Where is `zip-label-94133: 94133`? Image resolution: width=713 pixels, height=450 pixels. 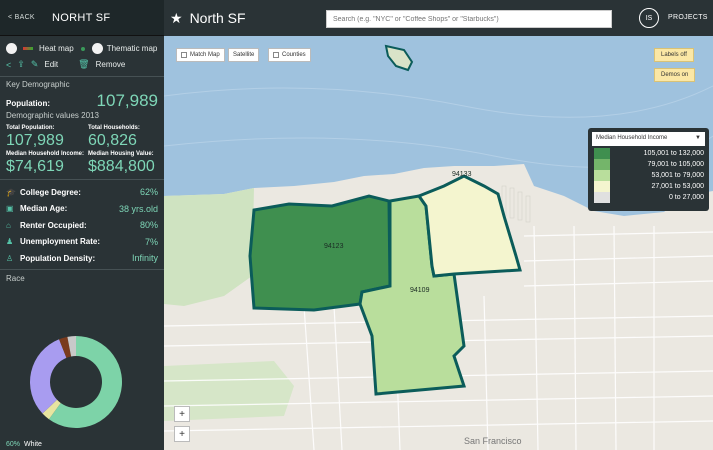 zip-label-94133: 94133 is located at coordinates (462, 174).